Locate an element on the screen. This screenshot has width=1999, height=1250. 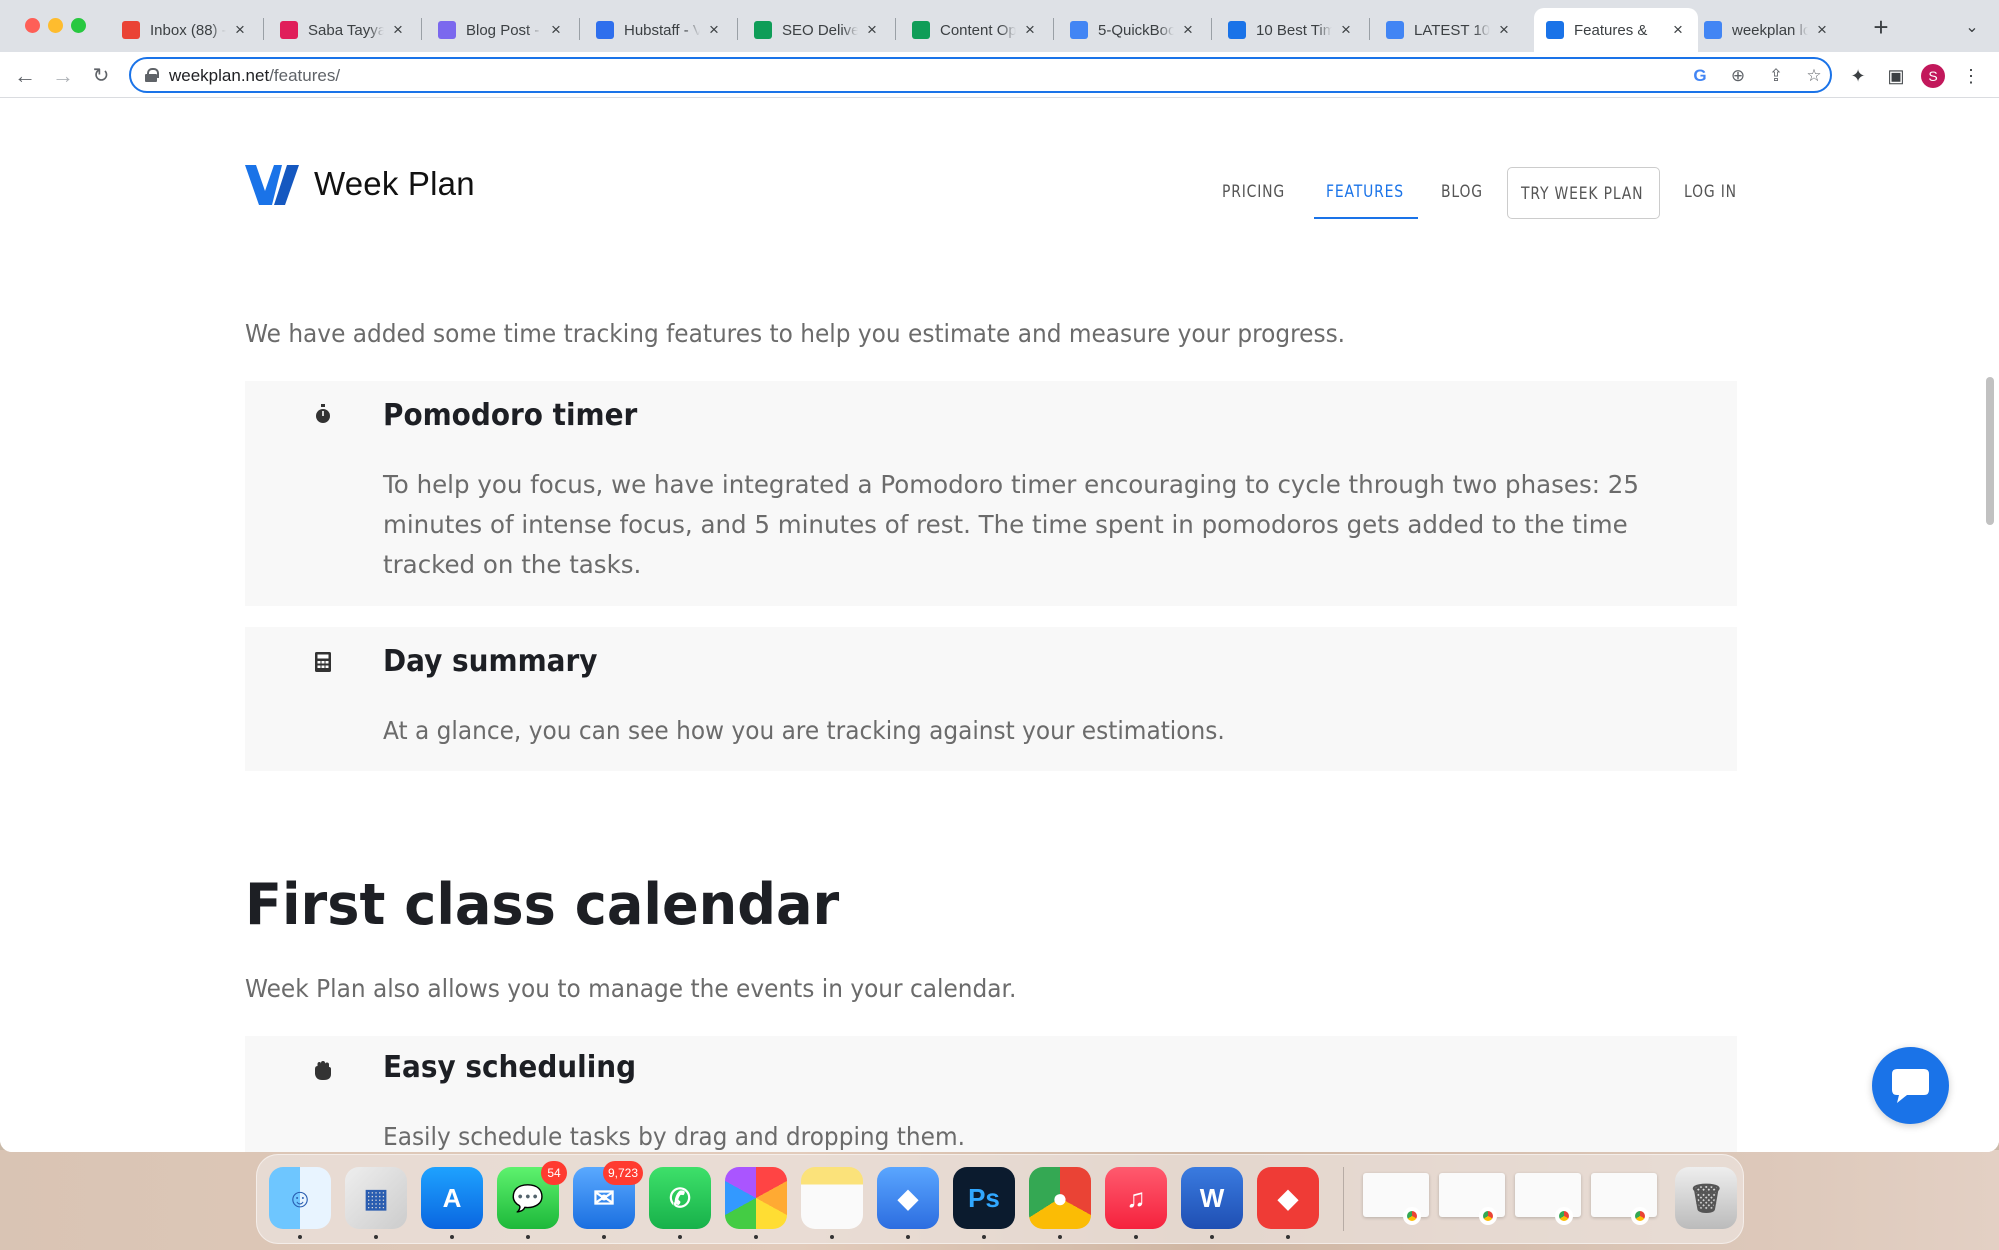
anydesk-icon: ◆ is located at coordinates (1288, 1198).